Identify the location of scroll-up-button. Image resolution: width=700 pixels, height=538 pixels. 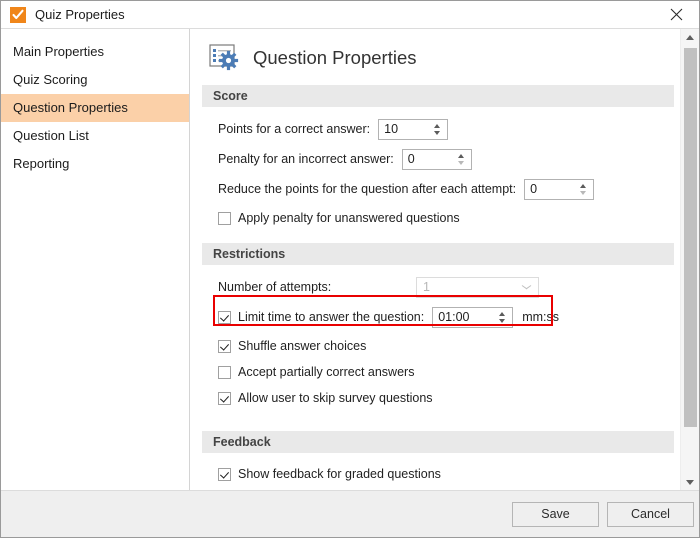
(690, 37).